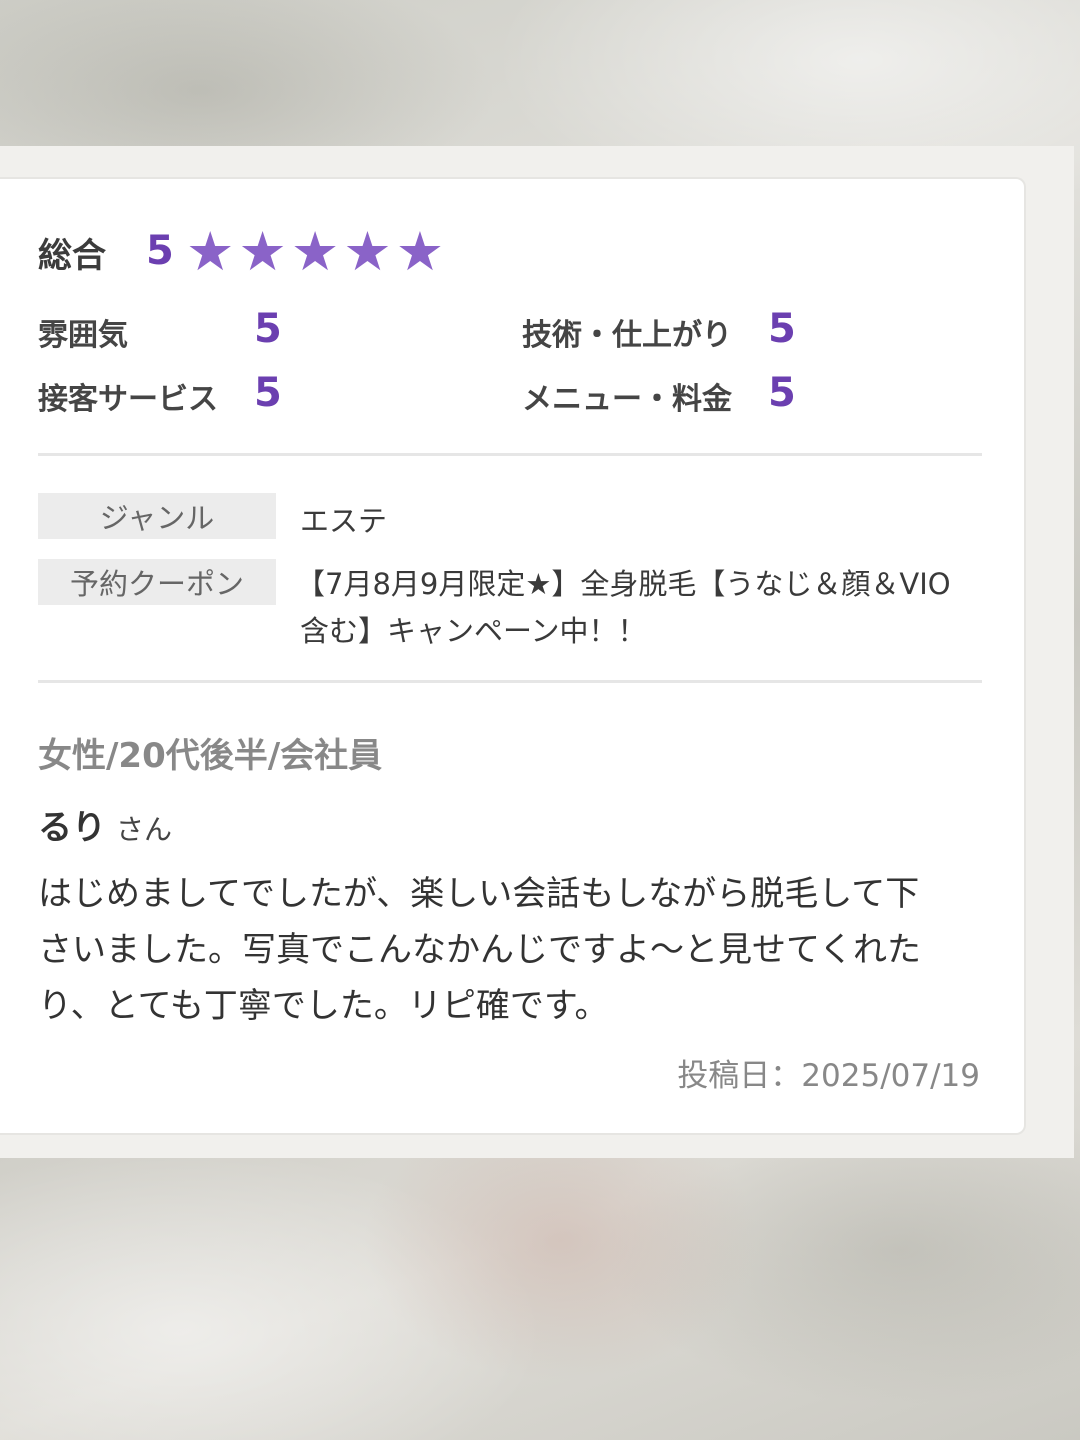 Image resolution: width=1080 pixels, height=1440 pixels. Describe the element at coordinates (157, 582) in the screenshot. I see `coupon-tag: 予約クーポン` at that location.